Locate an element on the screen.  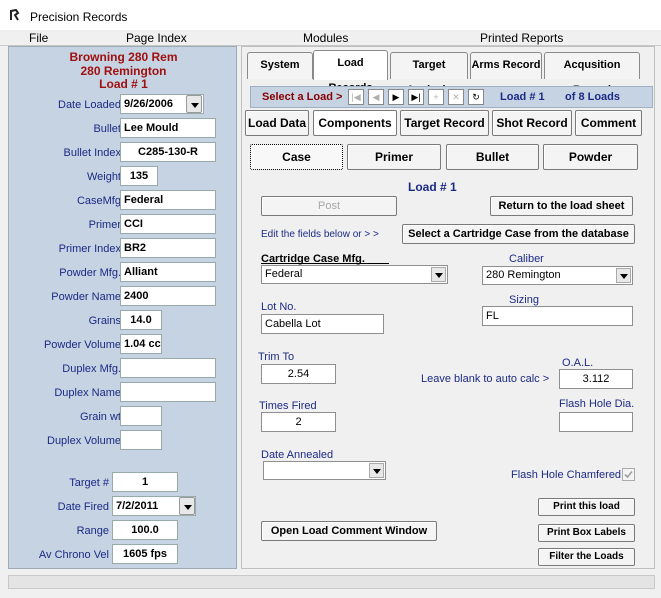
tab-powder: Powder is located at coordinates (590, 157).